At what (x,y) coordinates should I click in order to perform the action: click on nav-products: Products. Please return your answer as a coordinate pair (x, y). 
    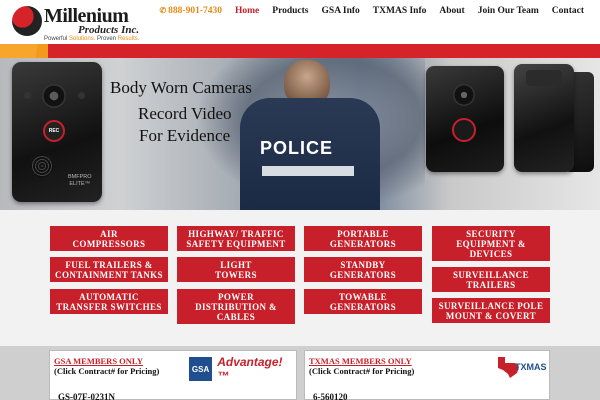
    Looking at the image, I should click on (290, 11).